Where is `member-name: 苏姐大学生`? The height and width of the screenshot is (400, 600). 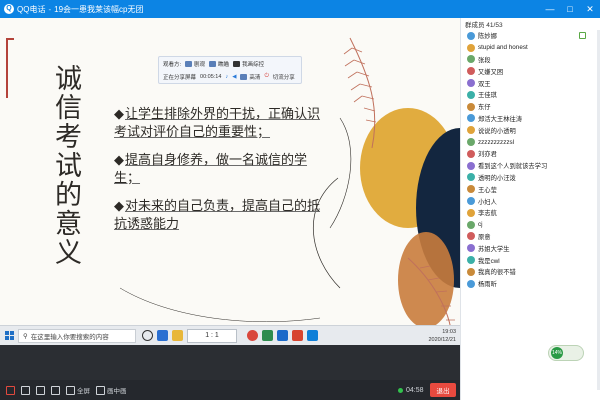 member-name: 苏姐大学生 is located at coordinates (494, 249).